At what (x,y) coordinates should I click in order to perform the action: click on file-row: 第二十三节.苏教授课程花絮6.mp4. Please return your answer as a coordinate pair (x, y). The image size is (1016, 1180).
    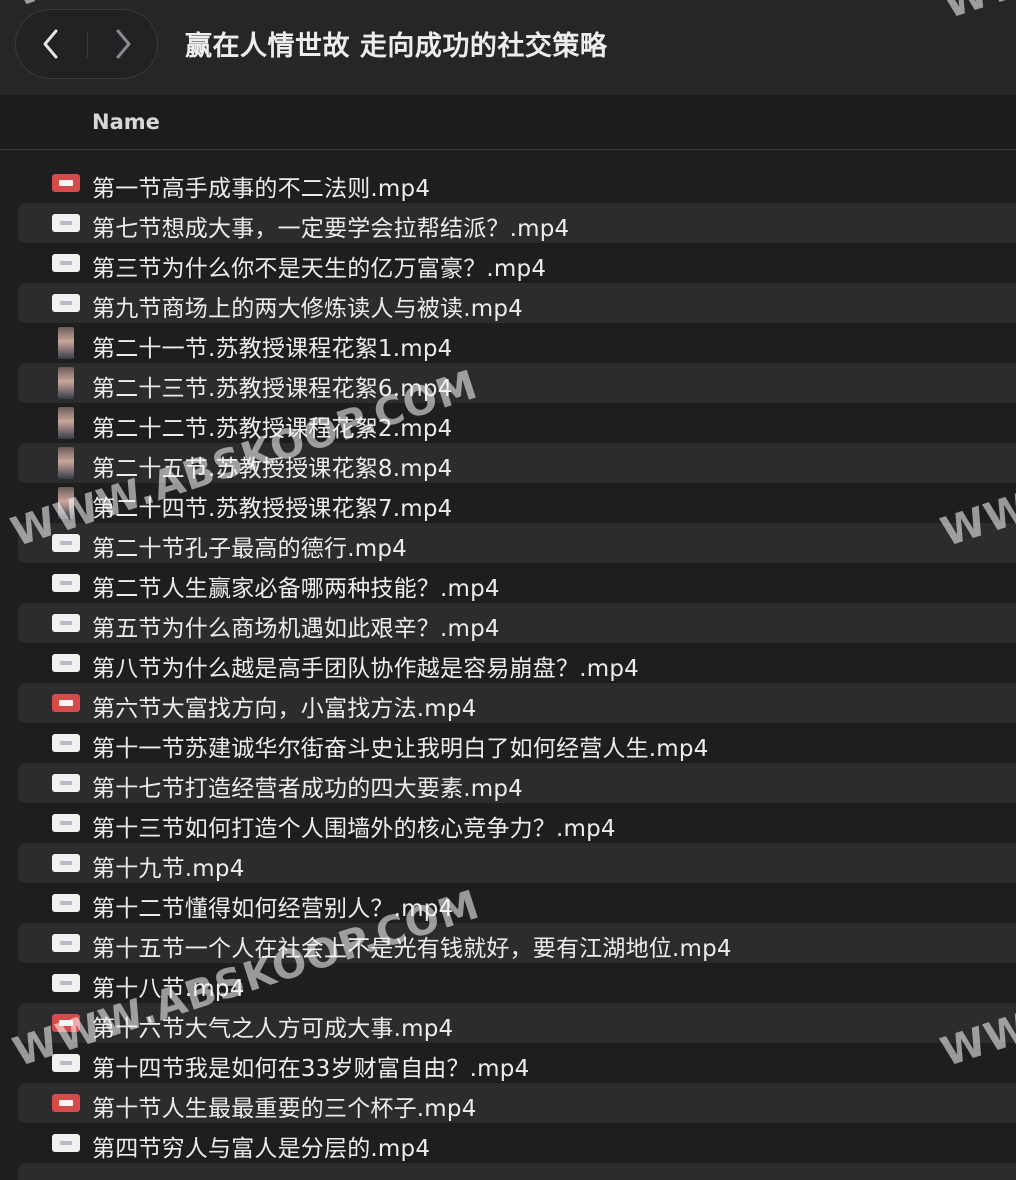
    Looking at the image, I should click on (517, 383).